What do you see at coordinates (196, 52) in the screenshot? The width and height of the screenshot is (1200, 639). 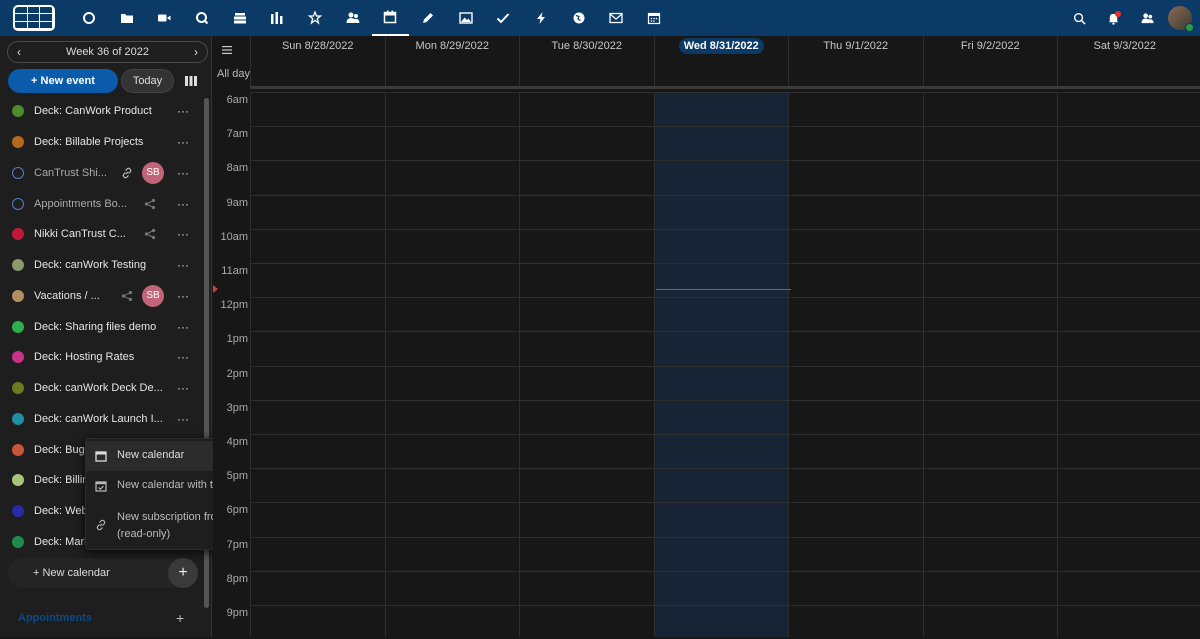 I see `next-week-chevron-icon: ›` at bounding box center [196, 52].